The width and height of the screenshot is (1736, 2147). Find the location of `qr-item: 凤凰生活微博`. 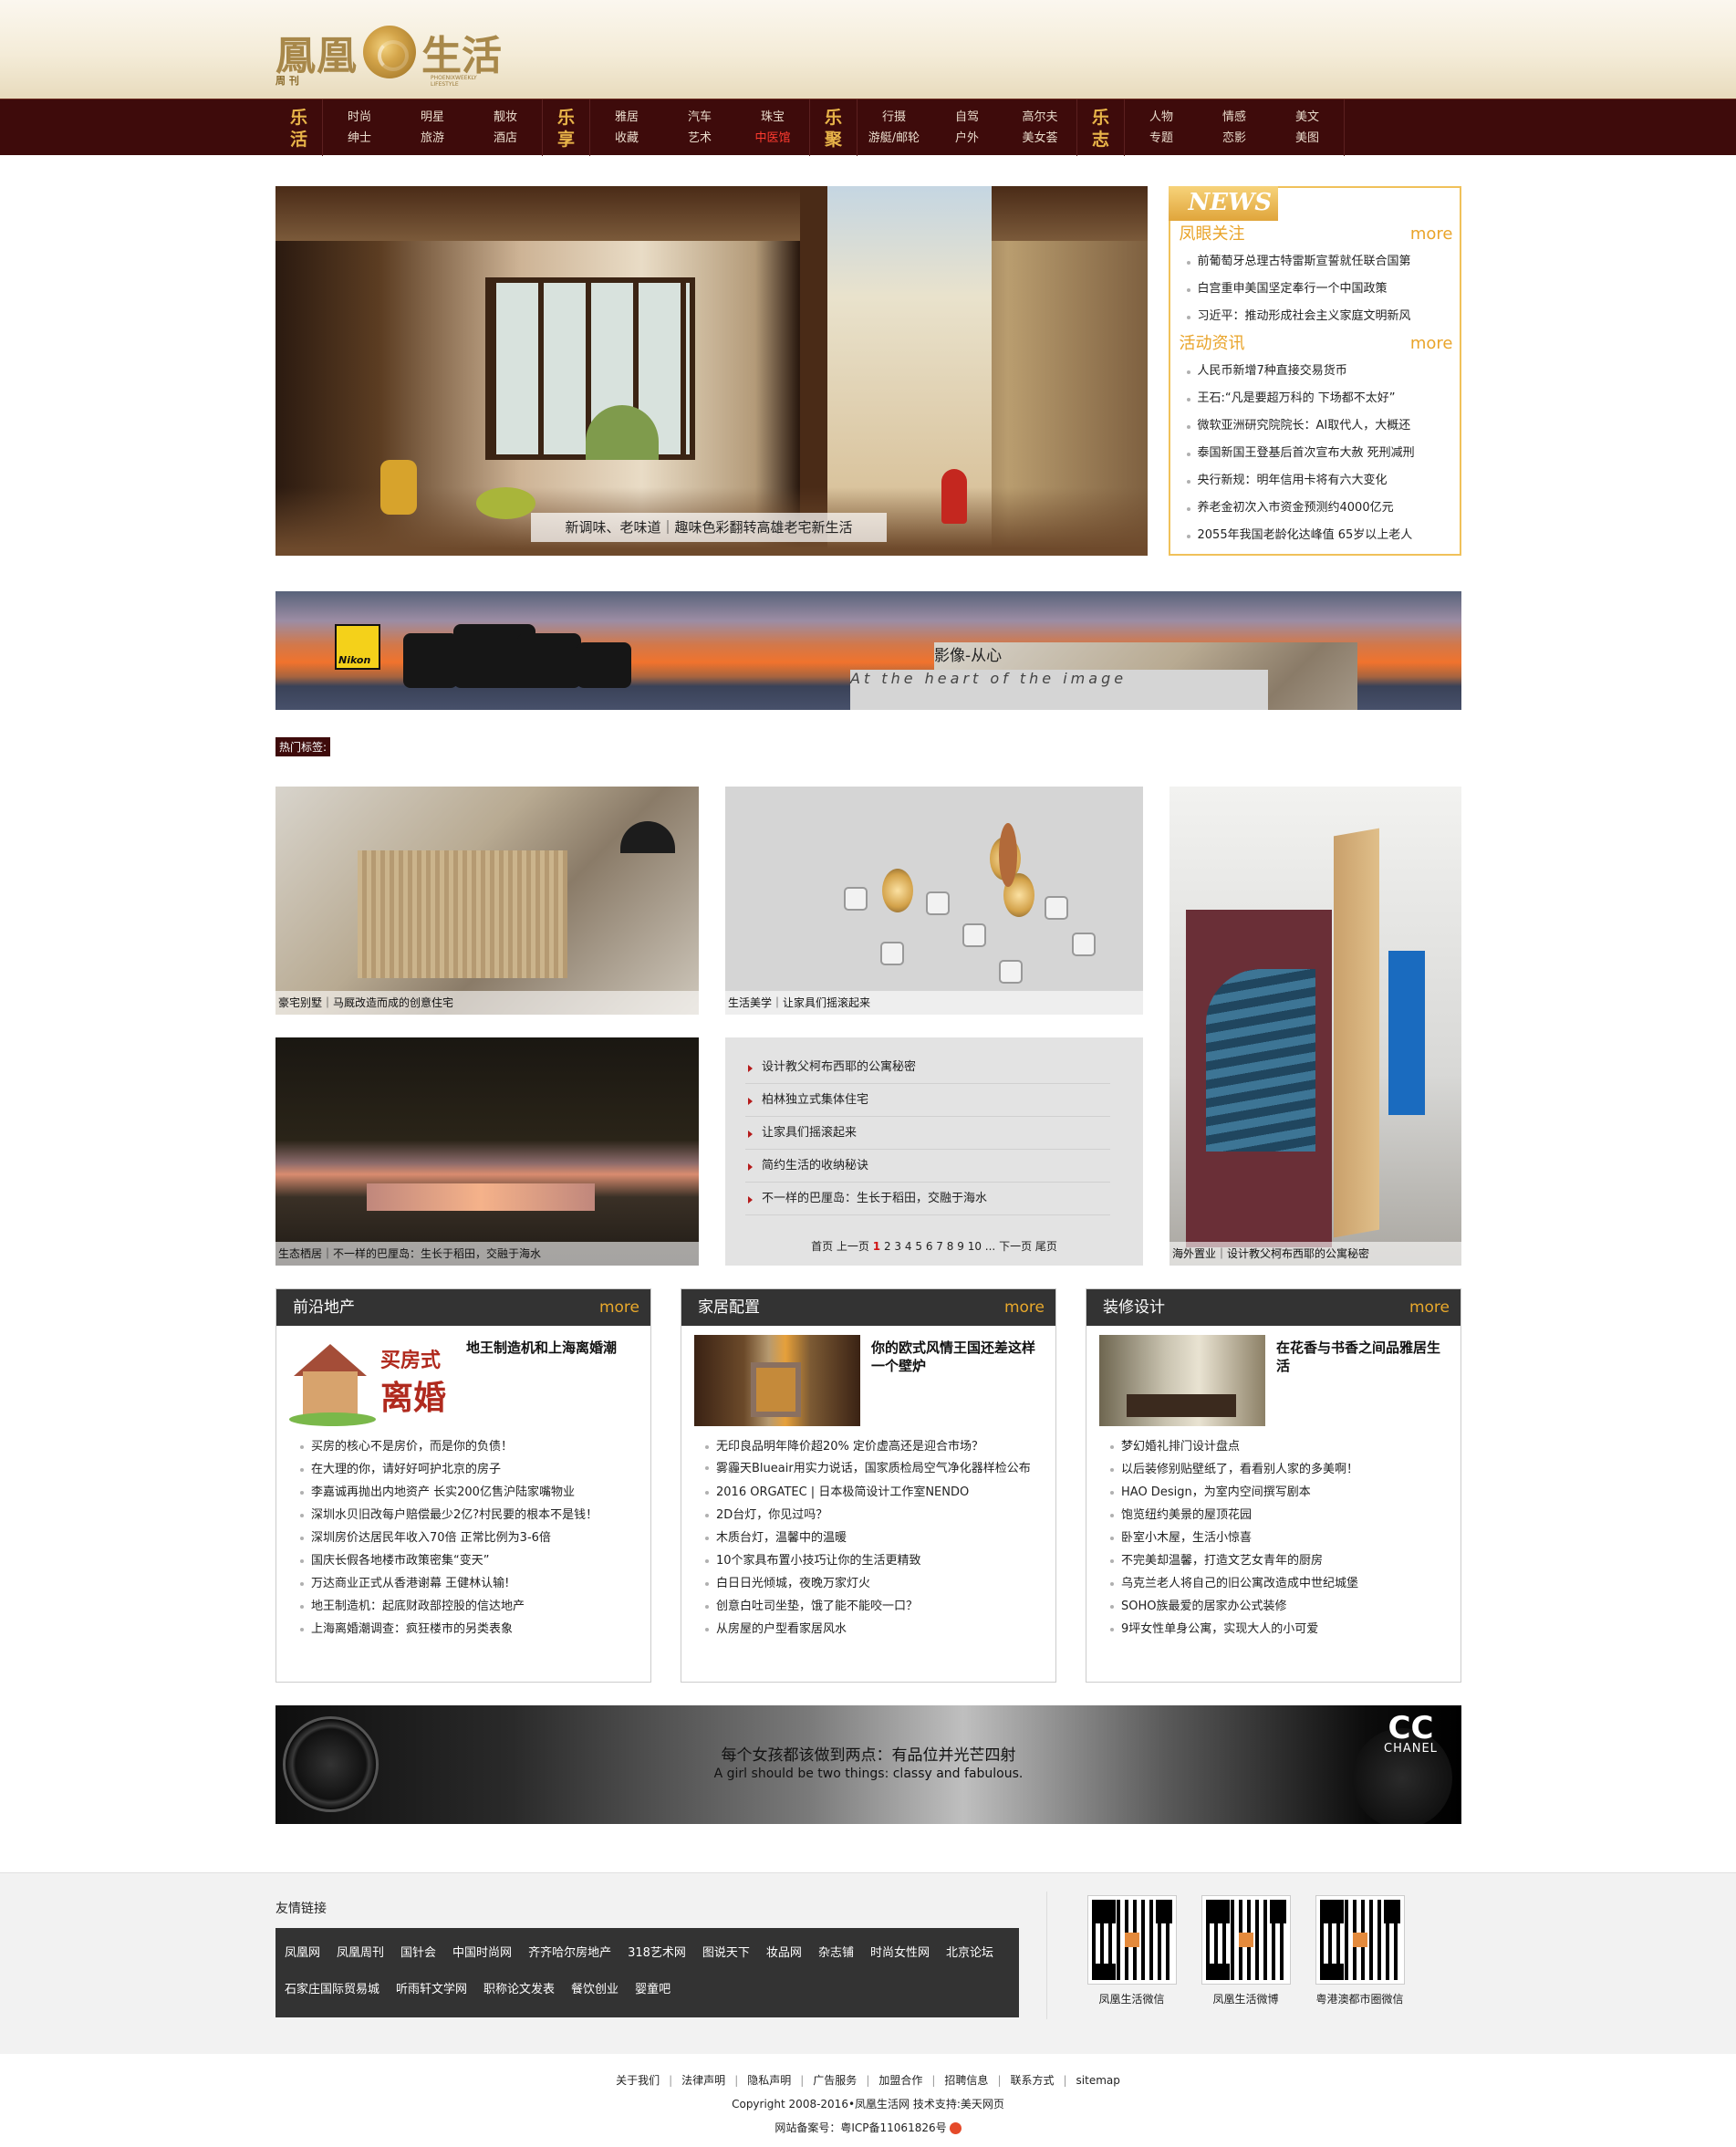

qr-item: 凤凰生活微博 is located at coordinates (1246, 1956).